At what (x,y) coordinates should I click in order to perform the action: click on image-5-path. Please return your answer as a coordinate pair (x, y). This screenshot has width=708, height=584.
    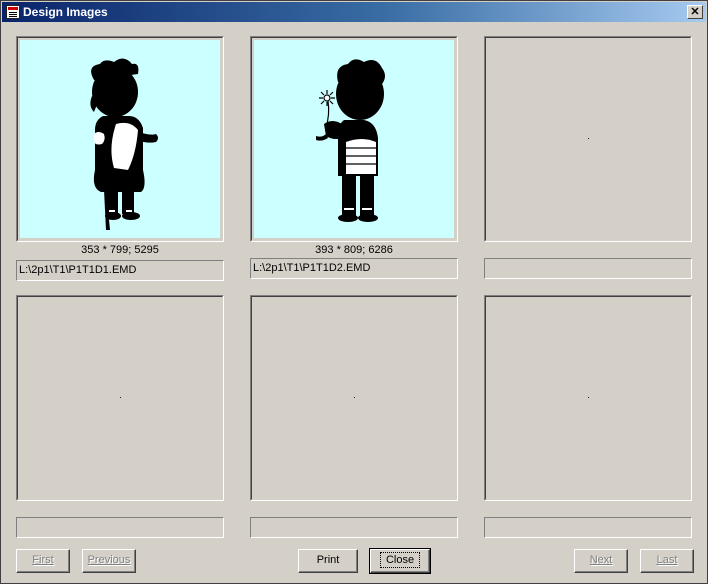
    Looking at the image, I should click on (354, 527).